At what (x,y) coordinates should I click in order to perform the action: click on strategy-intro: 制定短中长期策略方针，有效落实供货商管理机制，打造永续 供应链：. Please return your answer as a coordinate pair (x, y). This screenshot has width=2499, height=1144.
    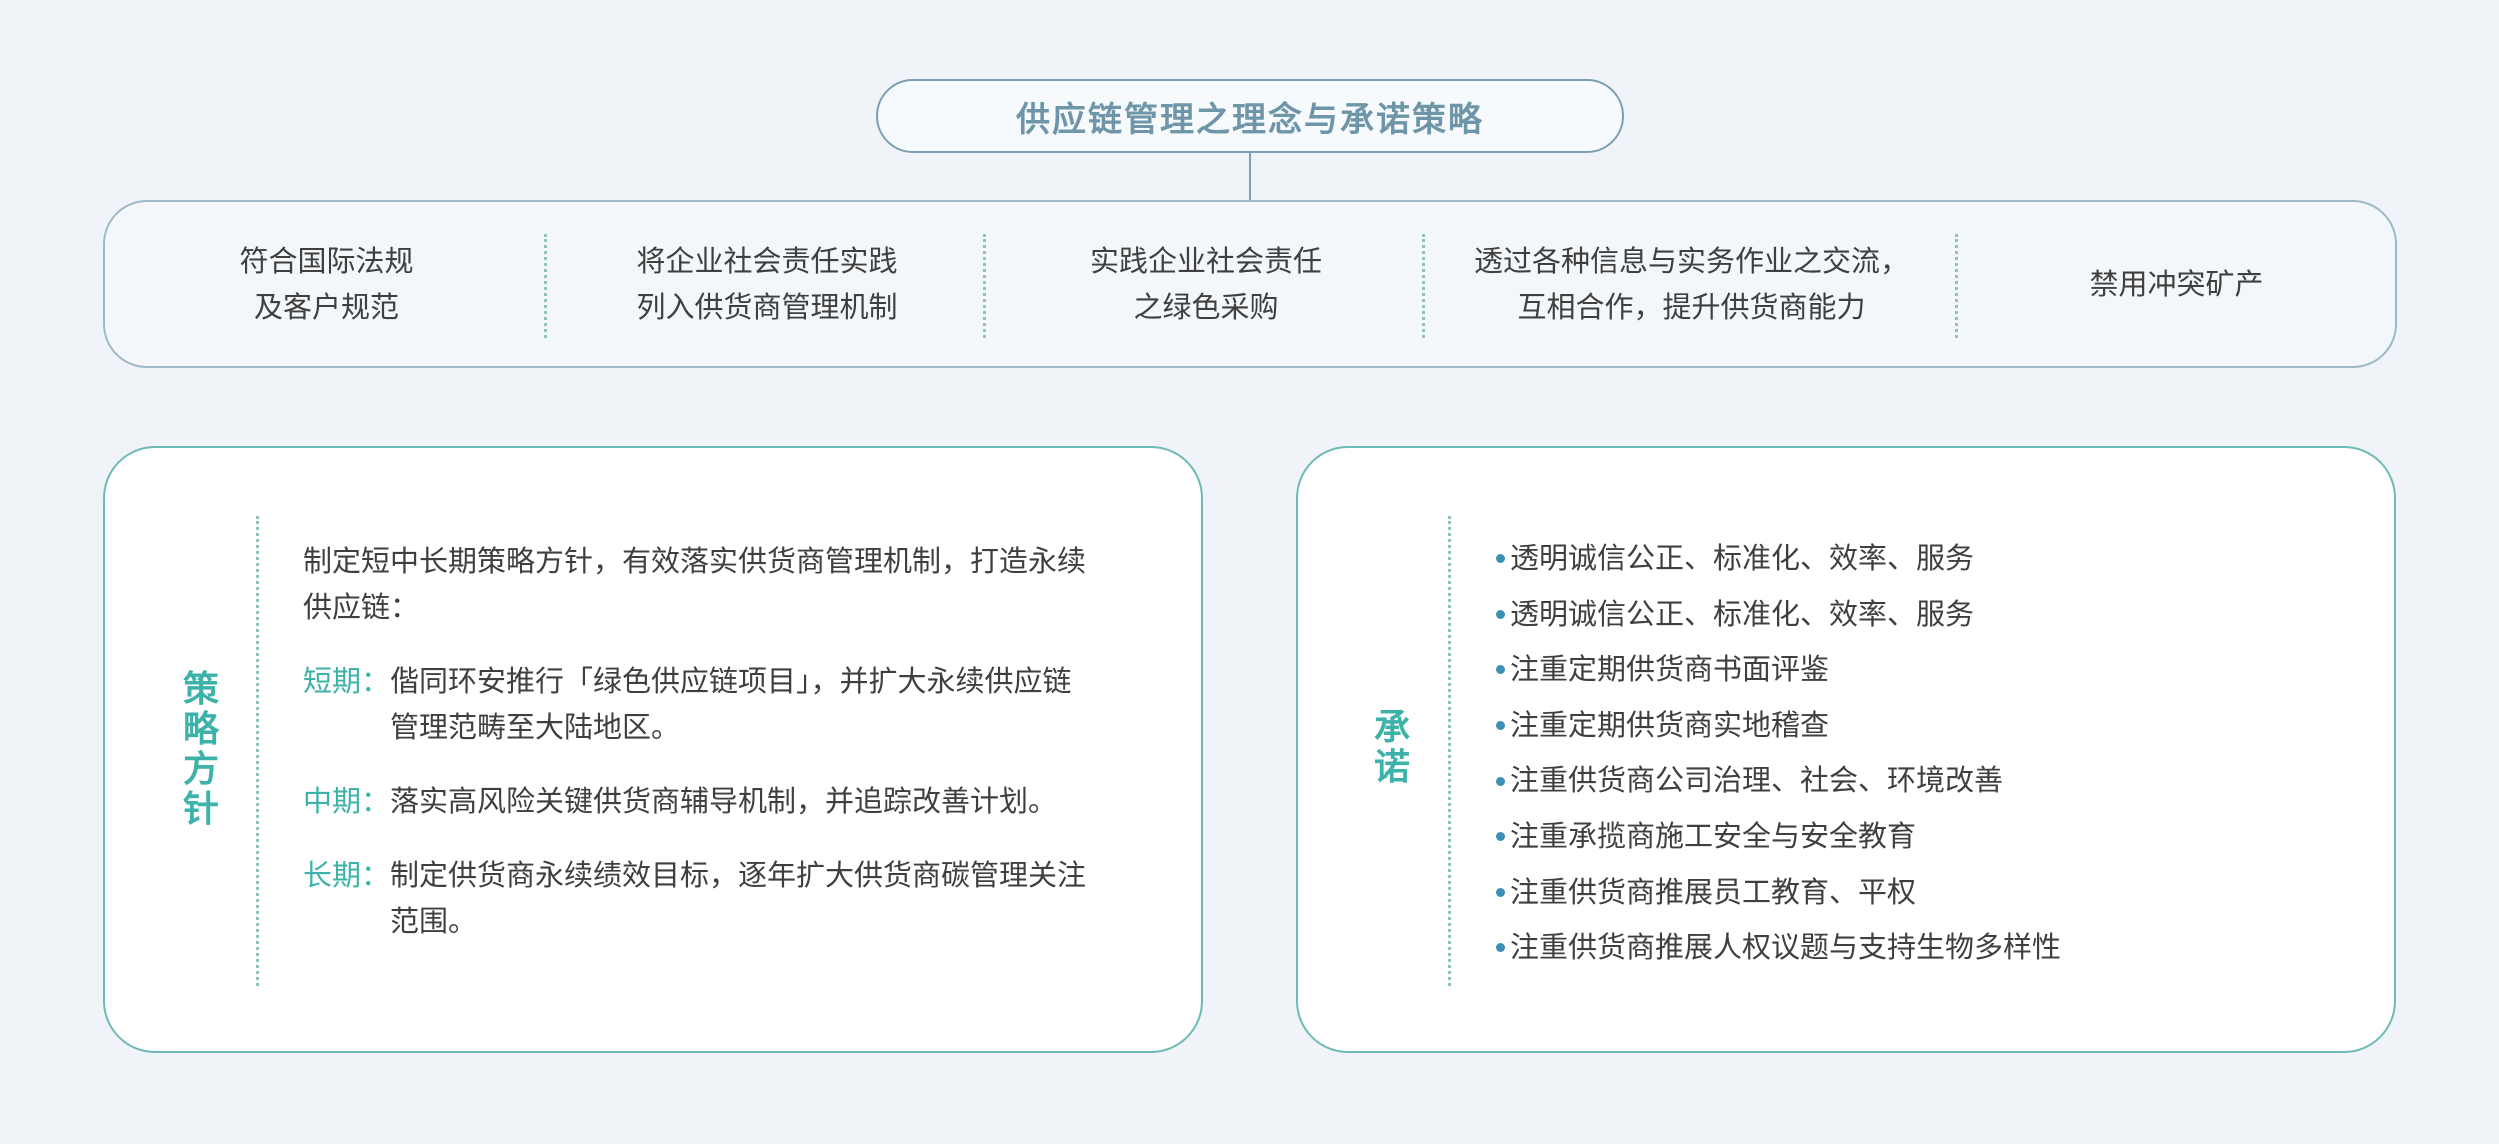
    Looking at the image, I should click on (718, 584).